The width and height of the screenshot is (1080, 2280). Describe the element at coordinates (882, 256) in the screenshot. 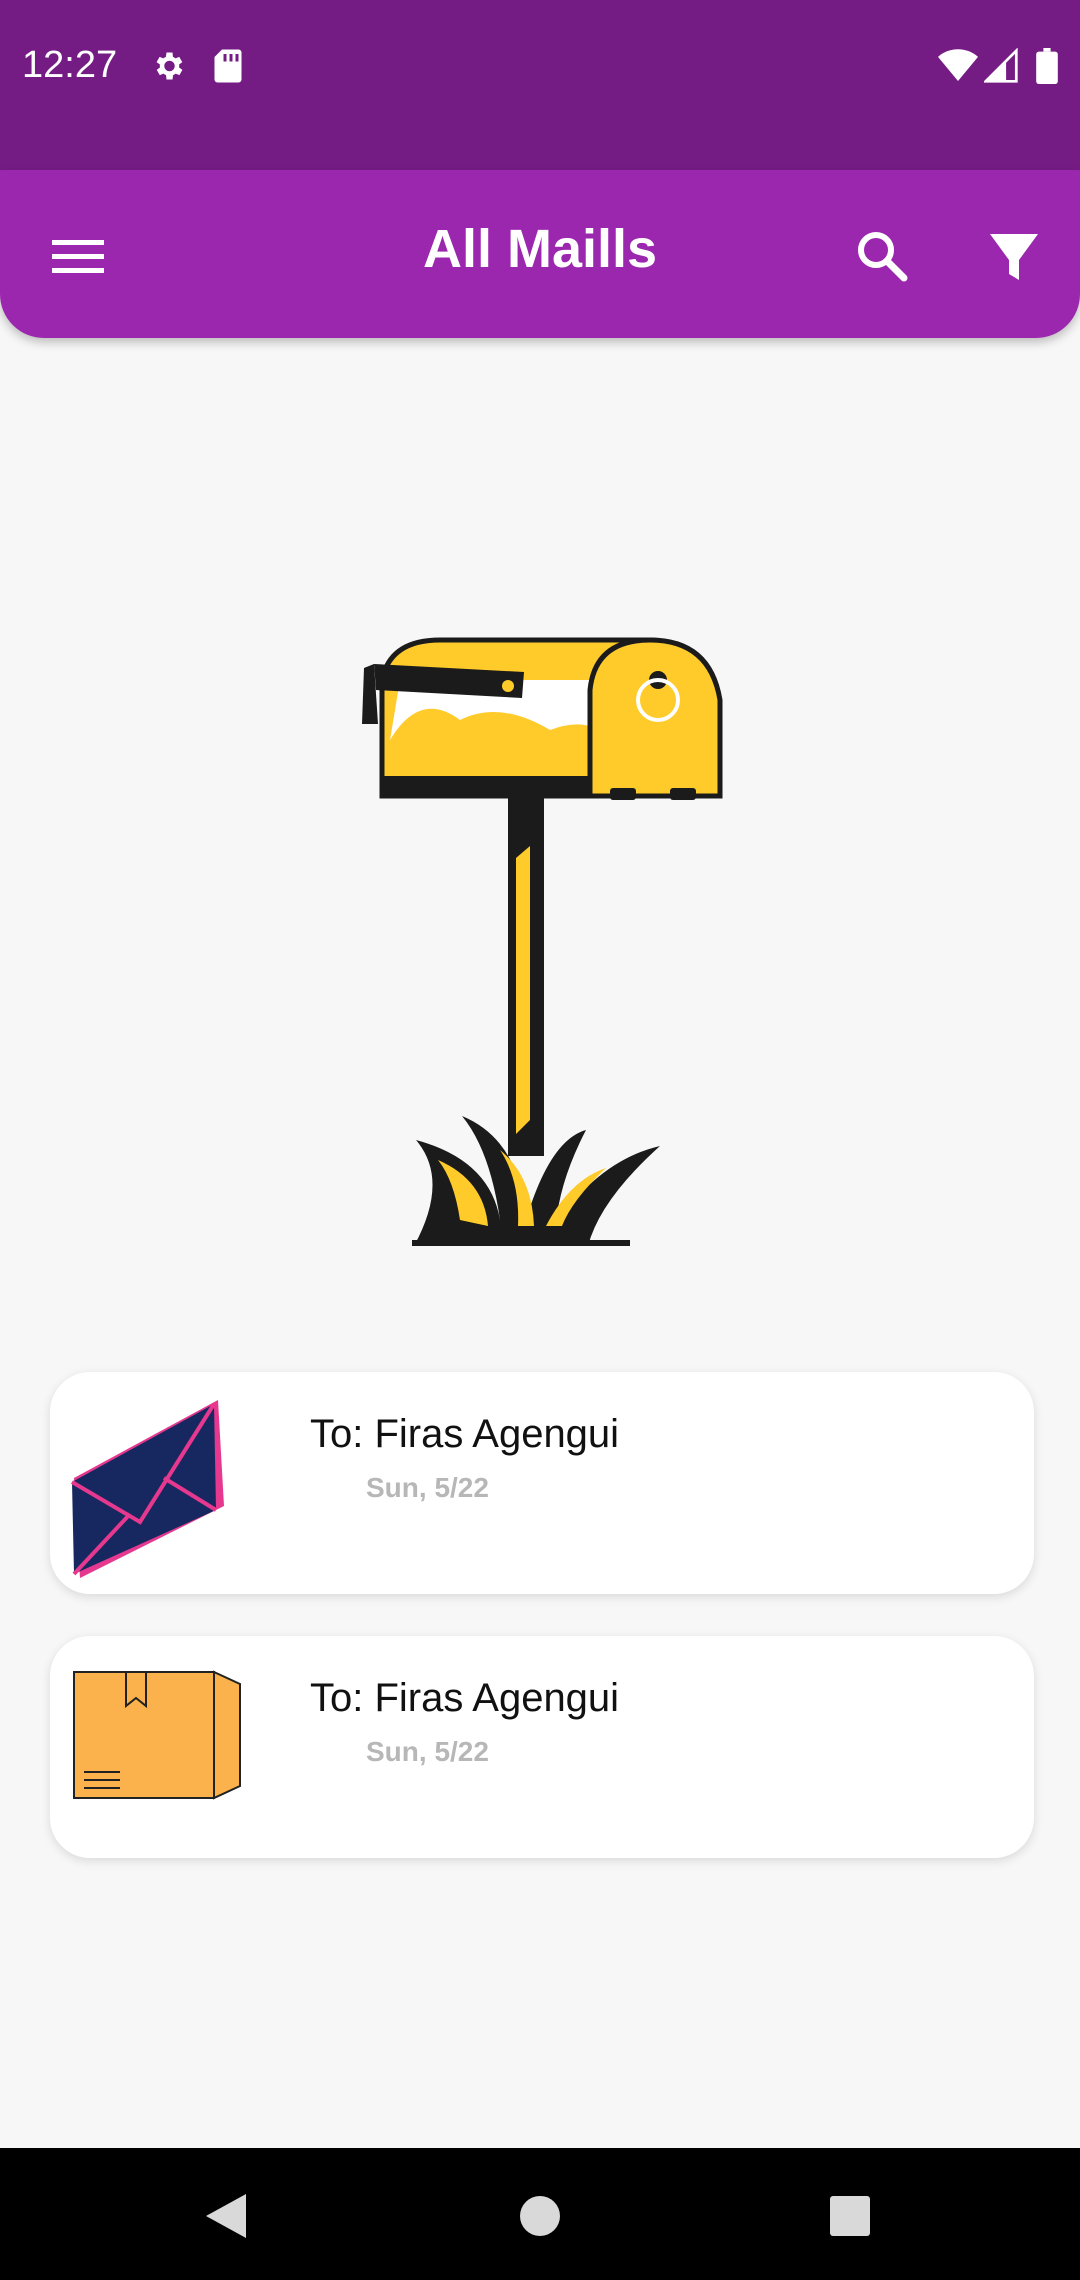

I see `search-icon` at that location.